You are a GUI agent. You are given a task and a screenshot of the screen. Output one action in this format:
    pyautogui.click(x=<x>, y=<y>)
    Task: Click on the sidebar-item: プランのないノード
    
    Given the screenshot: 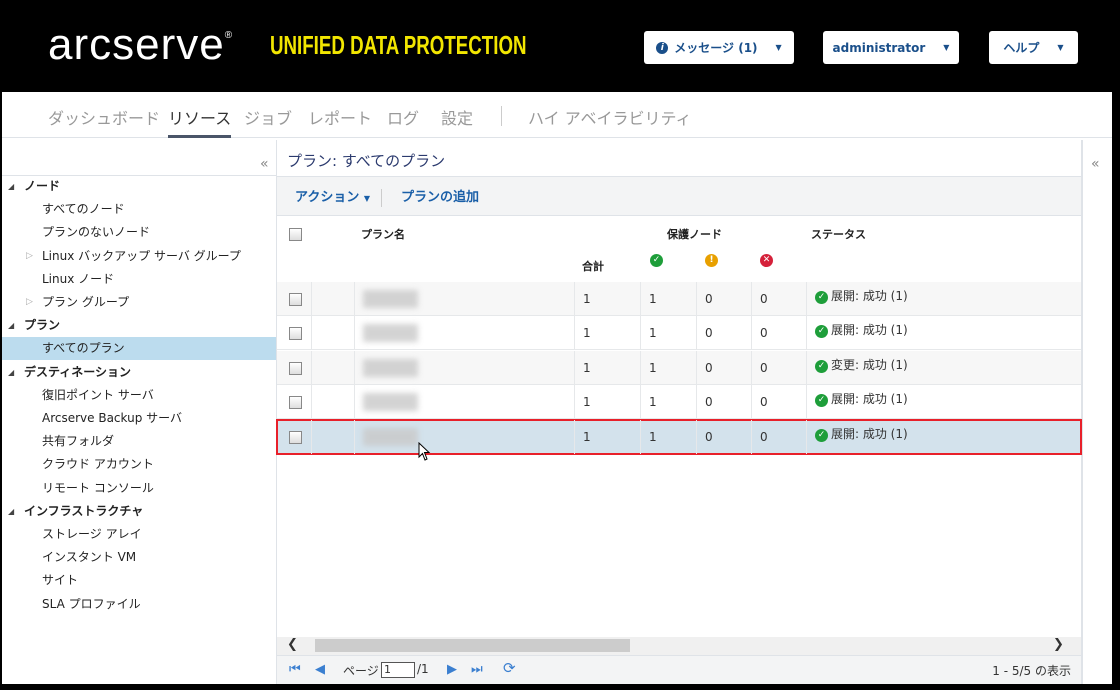 What is the action you would take?
    pyautogui.click(x=139, y=232)
    